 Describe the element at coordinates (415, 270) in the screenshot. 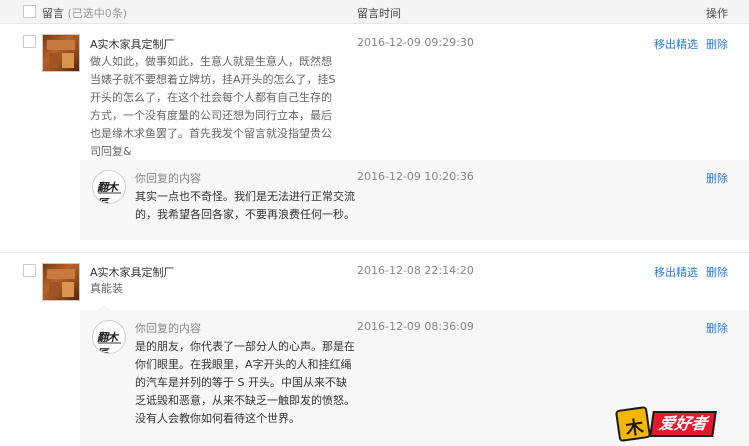

I see `message-time: 2016-12-08 22:14:20` at that location.